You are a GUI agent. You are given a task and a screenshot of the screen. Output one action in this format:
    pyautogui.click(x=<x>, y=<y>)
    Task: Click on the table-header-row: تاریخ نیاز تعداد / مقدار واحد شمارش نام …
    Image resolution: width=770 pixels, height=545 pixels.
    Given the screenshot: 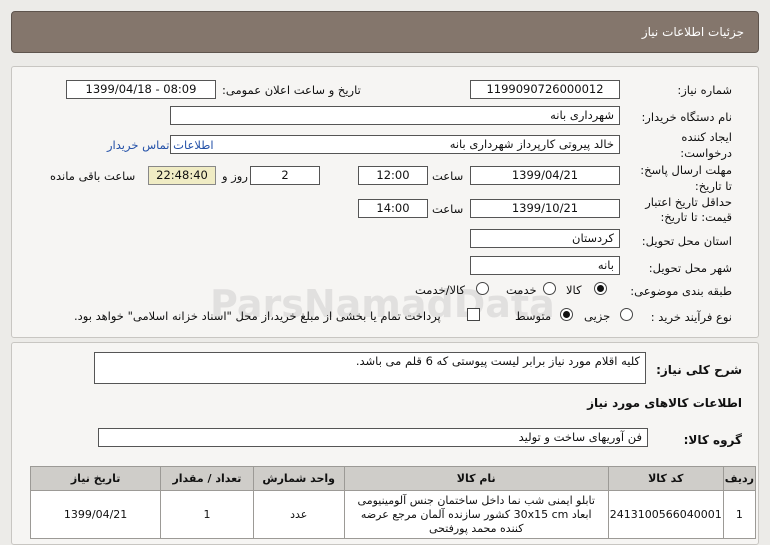 What is the action you would take?
    pyautogui.click(x=393, y=478)
    